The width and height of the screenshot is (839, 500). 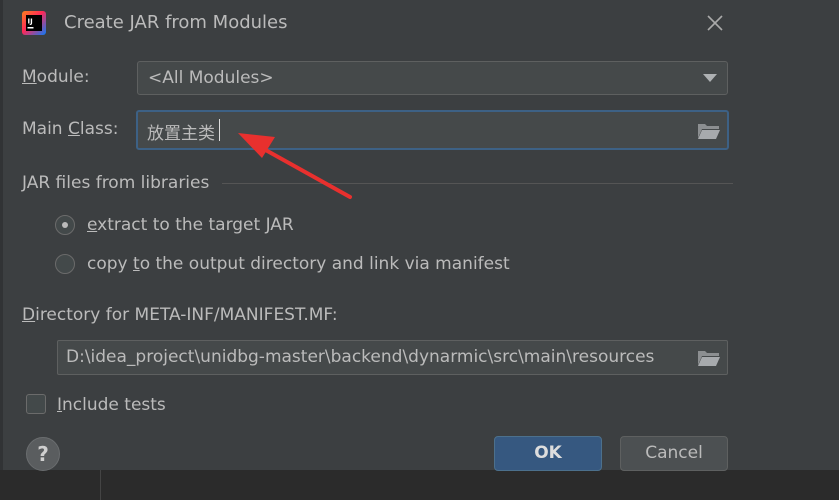 What do you see at coordinates (30, 22) in the screenshot?
I see `svg-text: IJ` at bounding box center [30, 22].